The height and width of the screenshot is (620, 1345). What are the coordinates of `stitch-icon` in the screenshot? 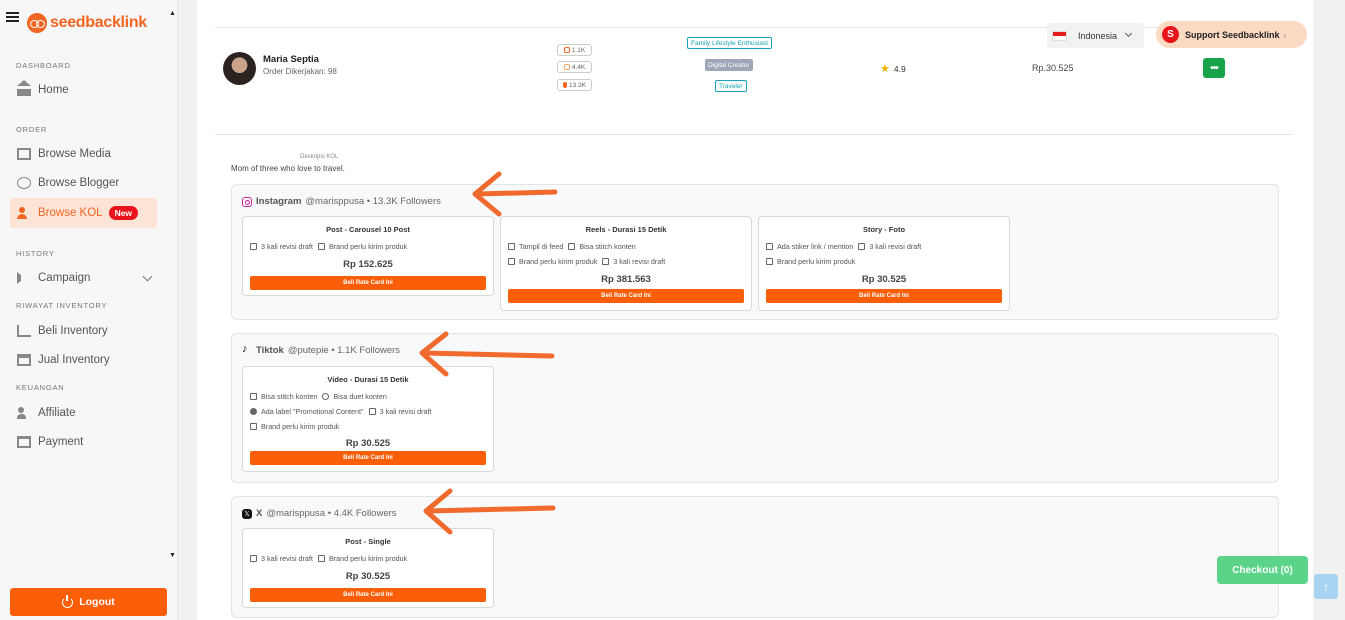 It's located at (253, 397).